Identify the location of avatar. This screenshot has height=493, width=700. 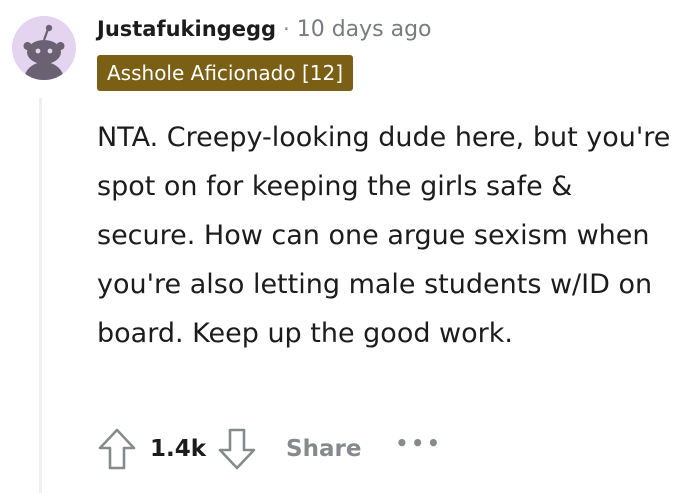
(44, 48).